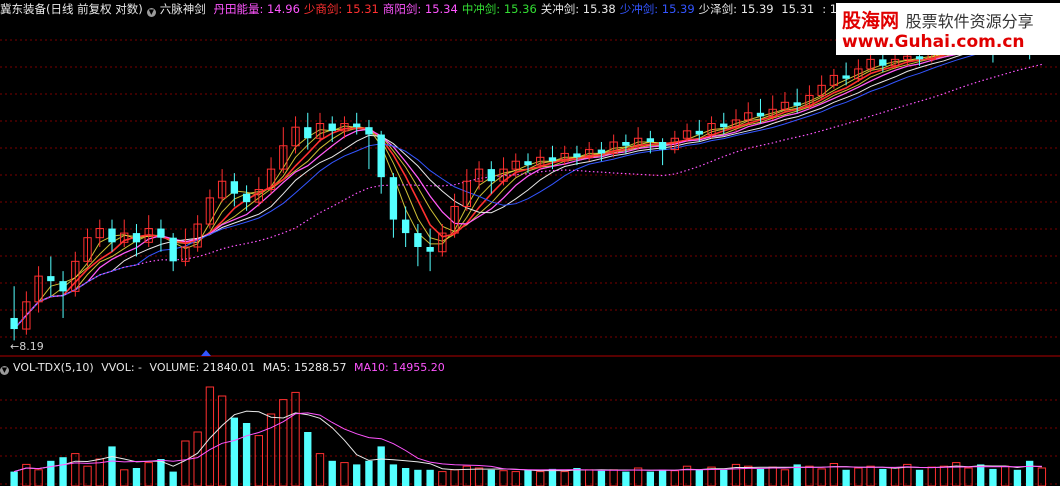  Describe the element at coordinates (122, 367) in the screenshot. I see `vvol-value: VVOL: -` at that location.